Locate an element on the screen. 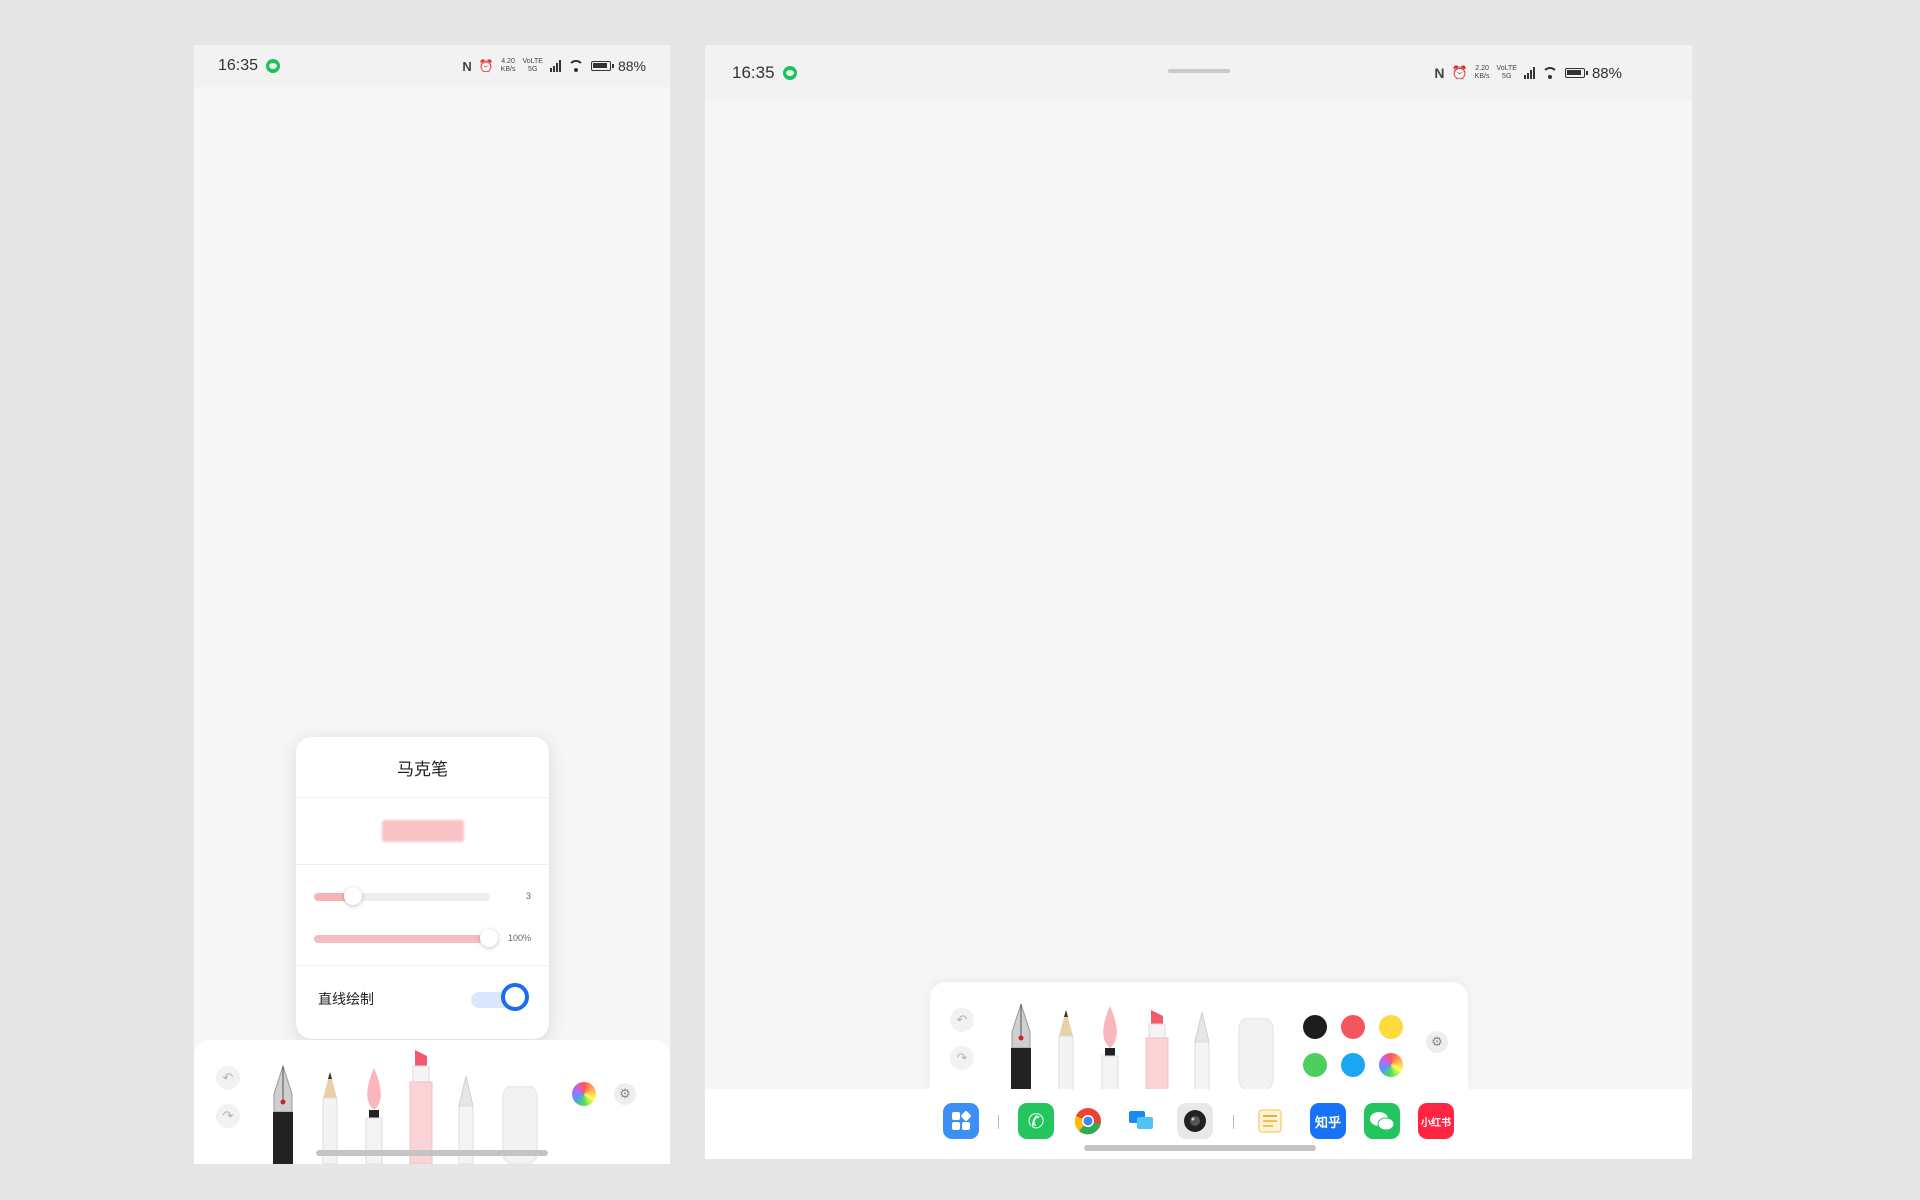 This screenshot has width=1920, height=1200. brush-tool is located at coordinates (1110, 1048).